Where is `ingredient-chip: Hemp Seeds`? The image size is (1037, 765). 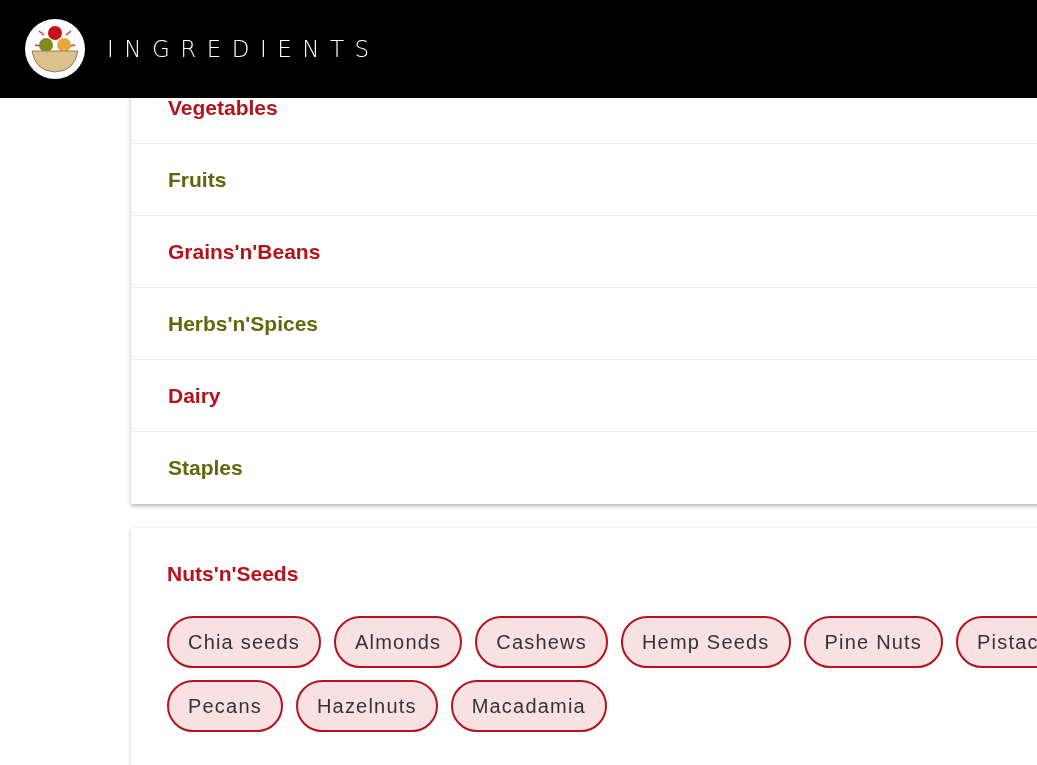 ingredient-chip: Hemp Seeds is located at coordinates (705, 642).